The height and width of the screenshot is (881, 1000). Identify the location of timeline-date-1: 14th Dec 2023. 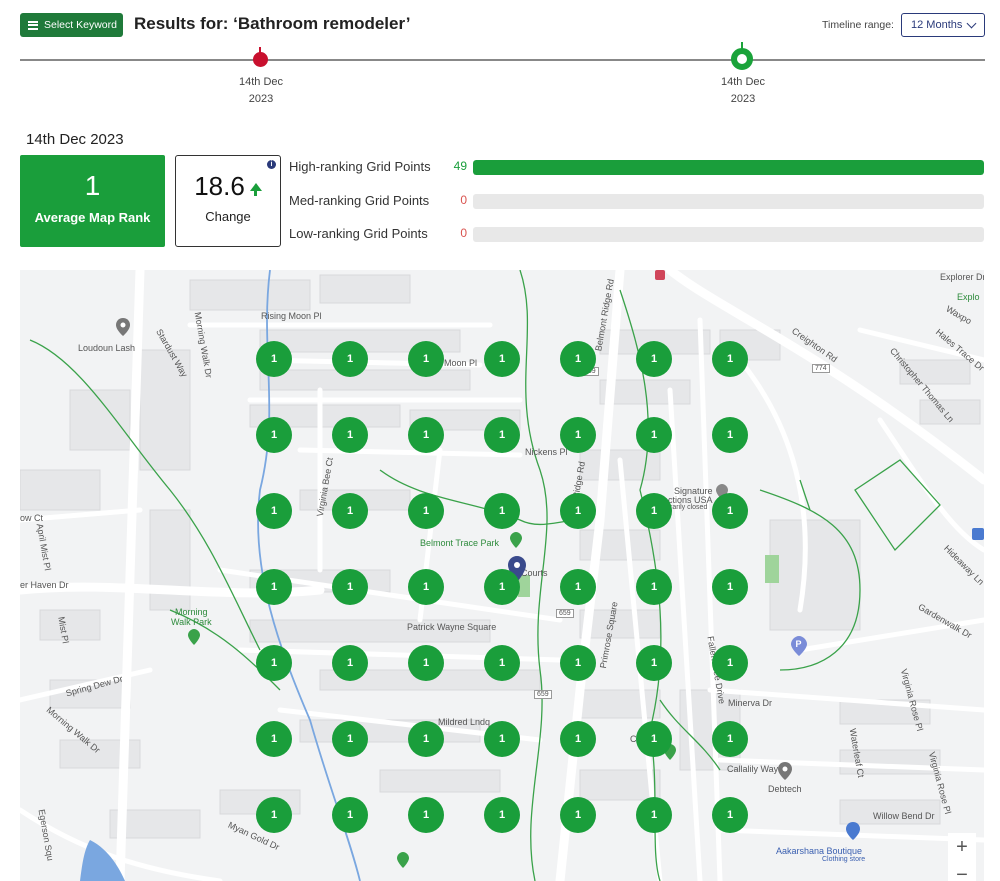
(261, 91).